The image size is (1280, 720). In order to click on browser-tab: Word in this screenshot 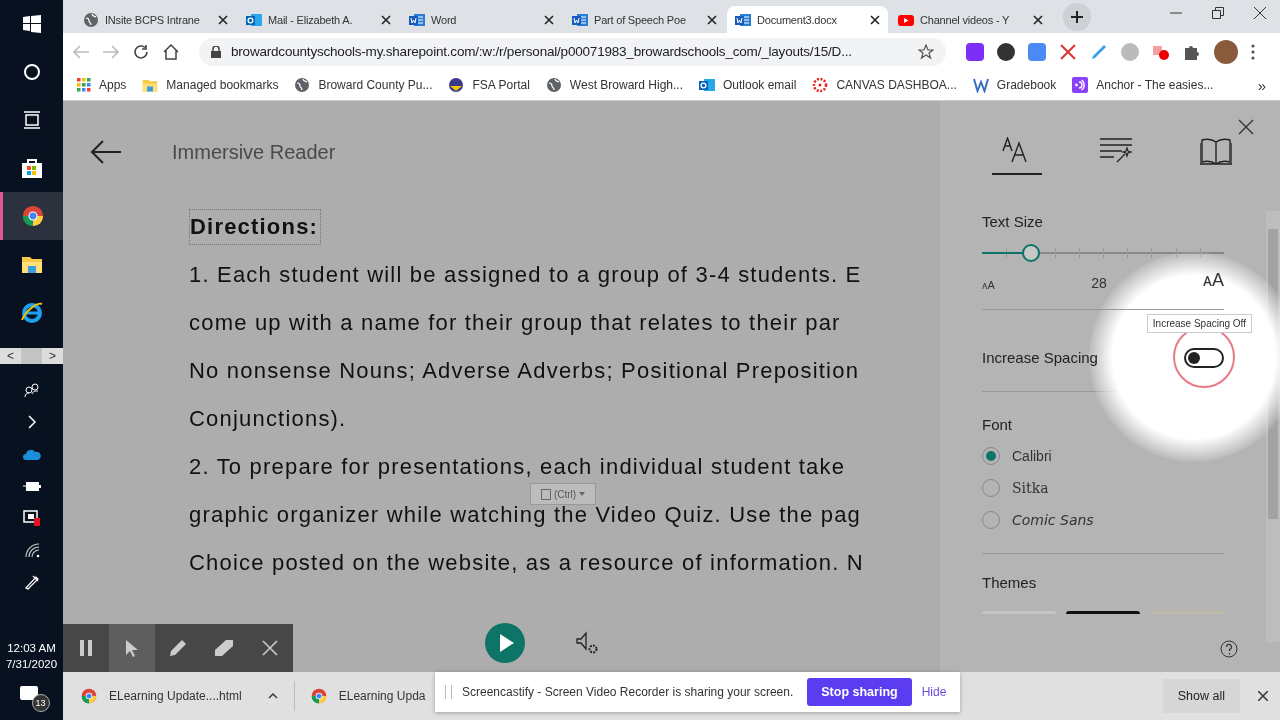, I will do `click(481, 19)`.